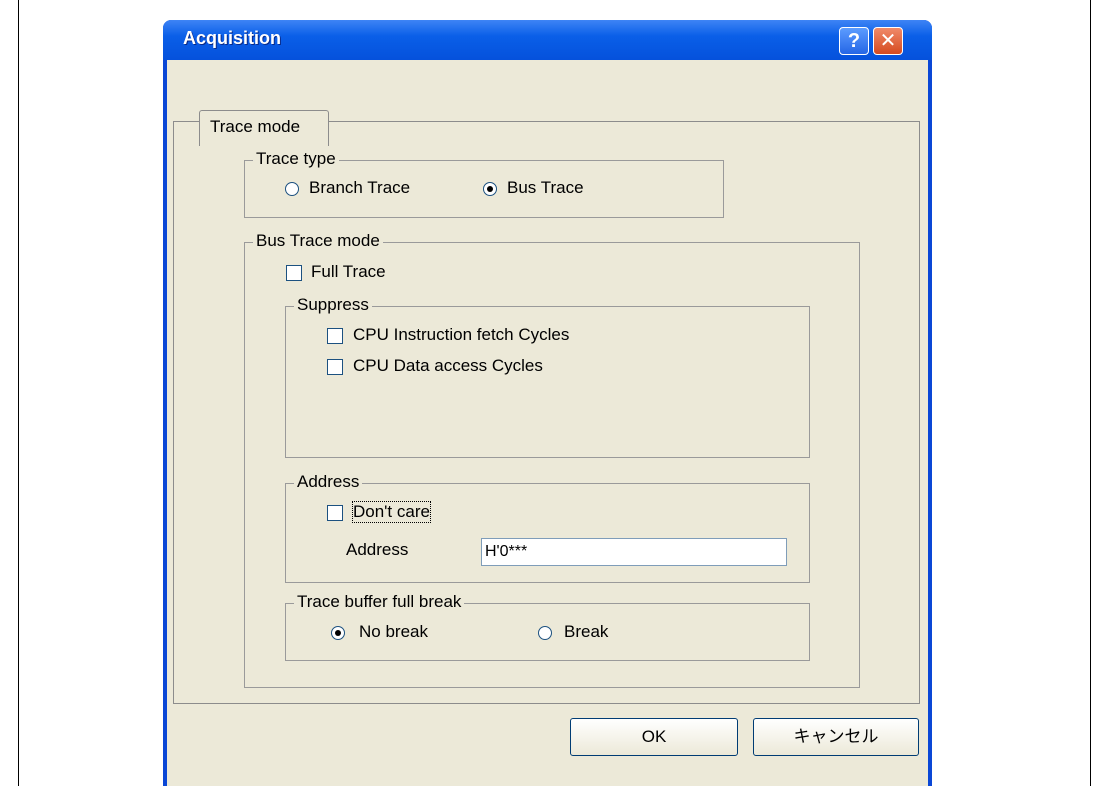 This screenshot has width=1102, height=786. What do you see at coordinates (547, 527) in the screenshot?
I see `address-group: Address Don't care Address` at bounding box center [547, 527].